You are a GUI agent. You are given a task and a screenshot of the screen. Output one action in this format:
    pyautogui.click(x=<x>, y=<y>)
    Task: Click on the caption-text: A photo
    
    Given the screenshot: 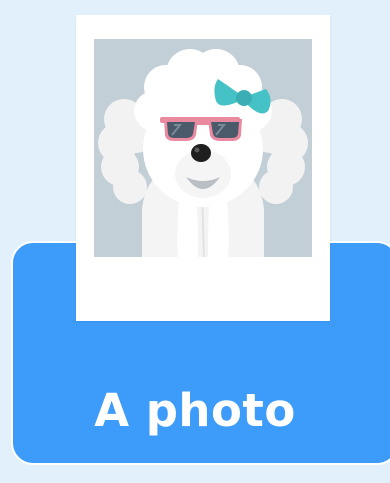 What is the action you would take?
    pyautogui.click(x=195, y=410)
    